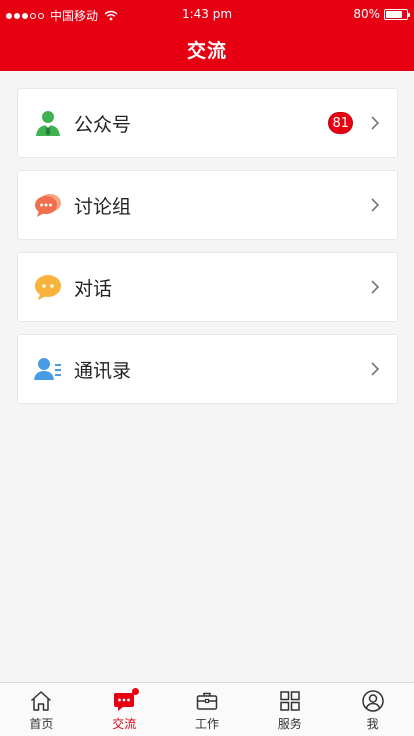 The height and width of the screenshot is (736, 414). I want to click on bottom-tab-bar: 首页 交流 工作 服务 我, so click(207, 709).